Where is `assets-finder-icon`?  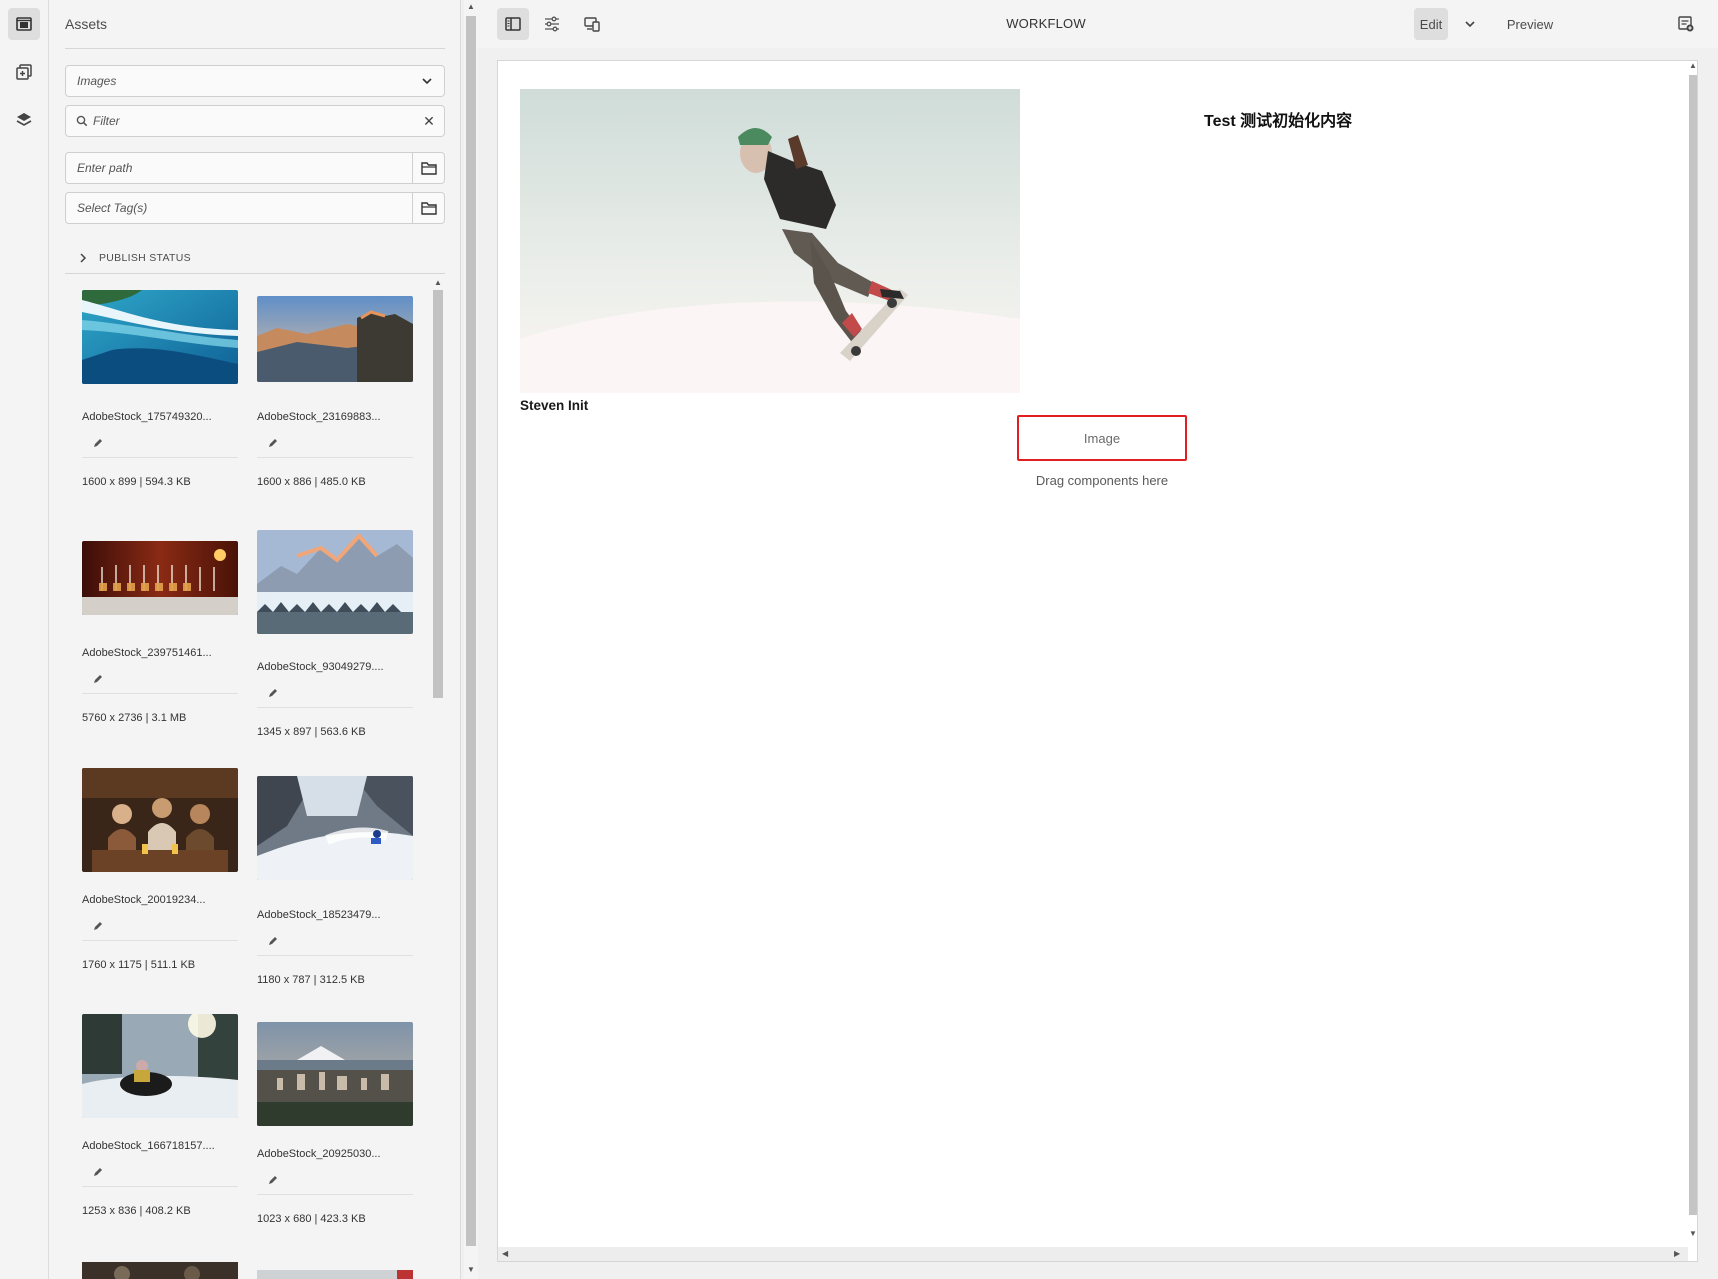 assets-finder-icon is located at coordinates (24, 24).